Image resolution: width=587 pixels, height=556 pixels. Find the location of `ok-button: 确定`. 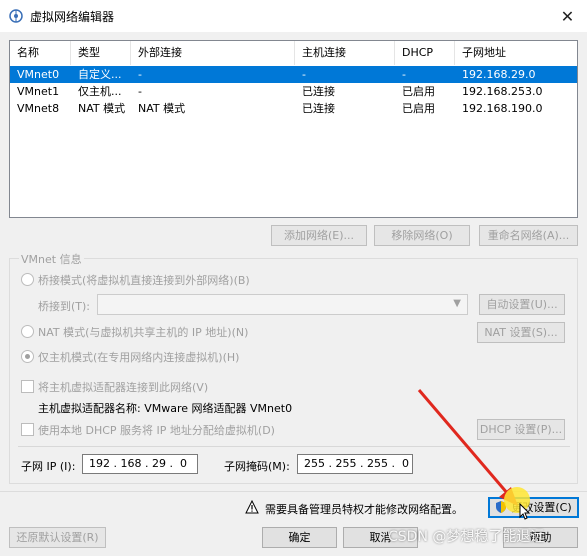

ok-button: 确定 is located at coordinates (299, 537).